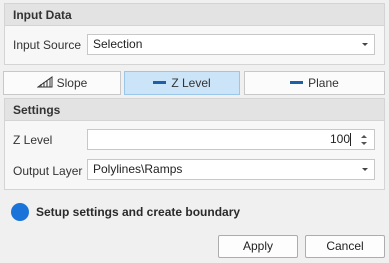 This screenshot has width=389, height=263. I want to click on output-layer-select: Polylines\Ramps, so click(231, 169).